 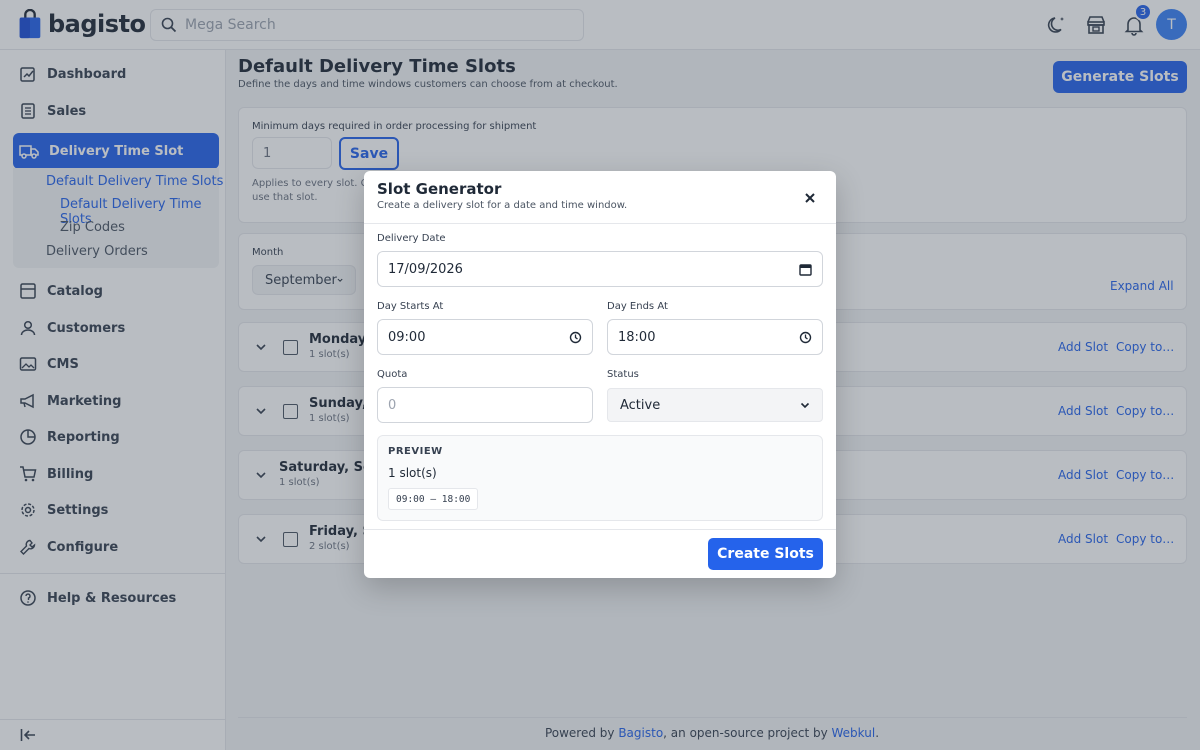 What do you see at coordinates (765, 554) in the screenshot?
I see `create-slots-button: Create Slots` at bounding box center [765, 554].